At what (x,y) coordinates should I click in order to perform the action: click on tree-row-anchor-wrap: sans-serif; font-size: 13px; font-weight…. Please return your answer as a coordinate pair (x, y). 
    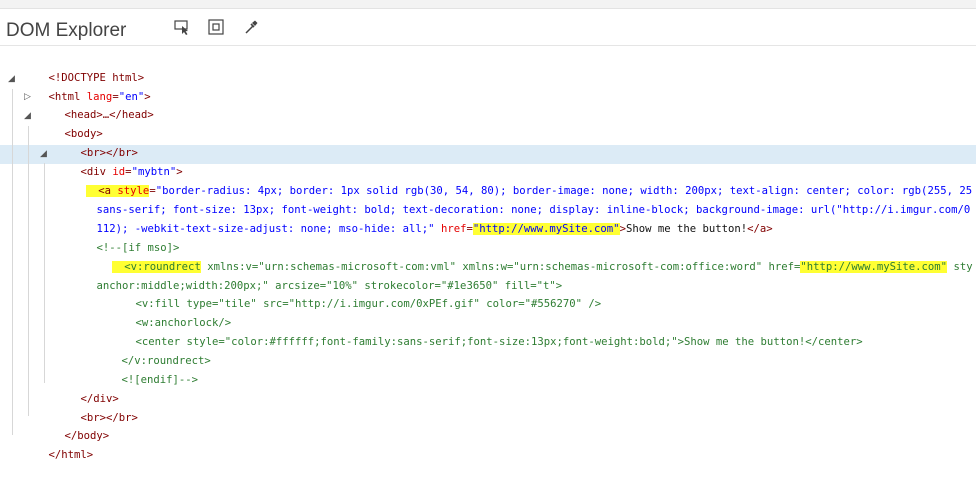
    Looking at the image, I should click on (521, 199).